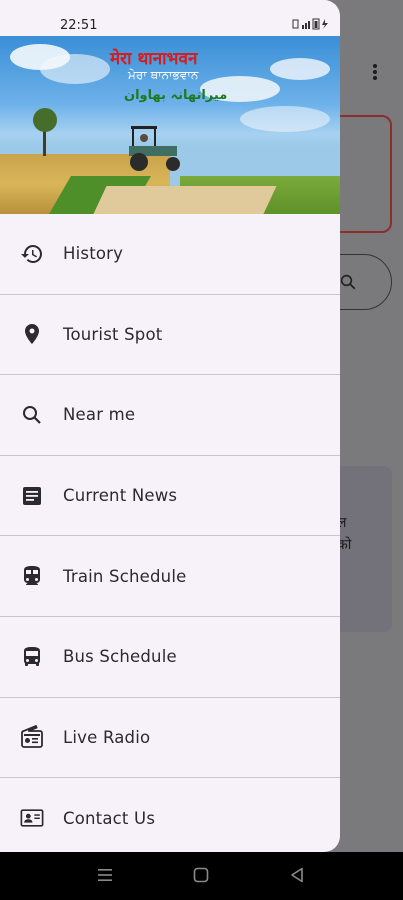 Image resolution: width=403 pixels, height=900 pixels. I want to click on status-bar: 22:51, so click(170, 18).